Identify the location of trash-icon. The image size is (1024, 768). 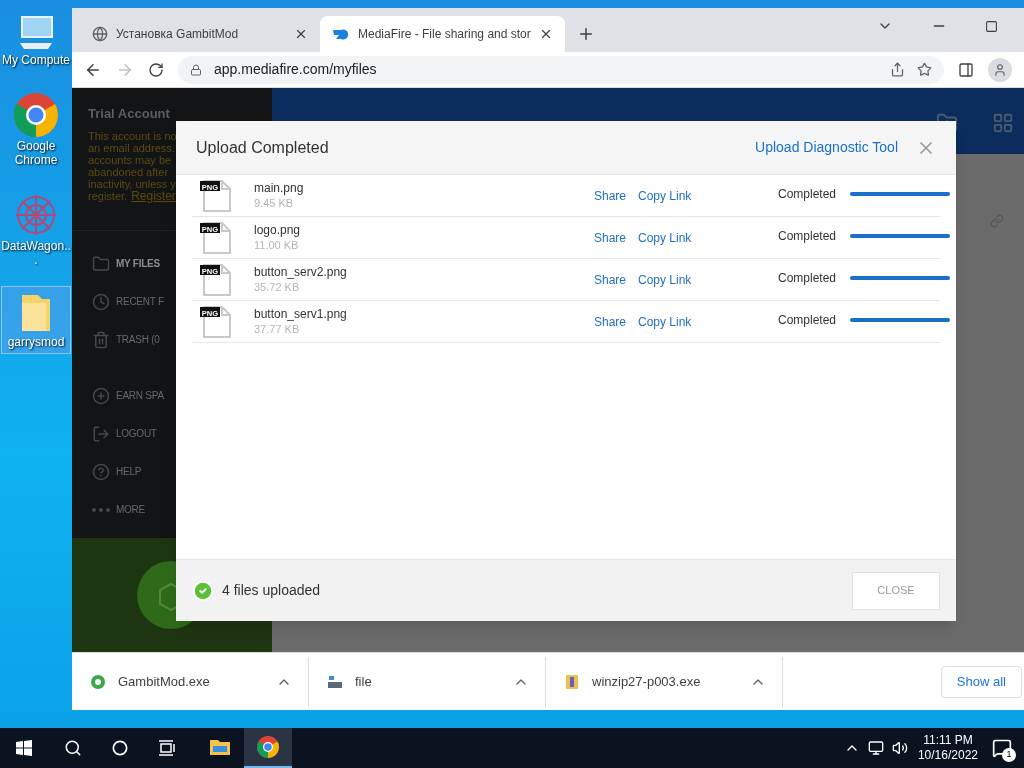
(101, 339).